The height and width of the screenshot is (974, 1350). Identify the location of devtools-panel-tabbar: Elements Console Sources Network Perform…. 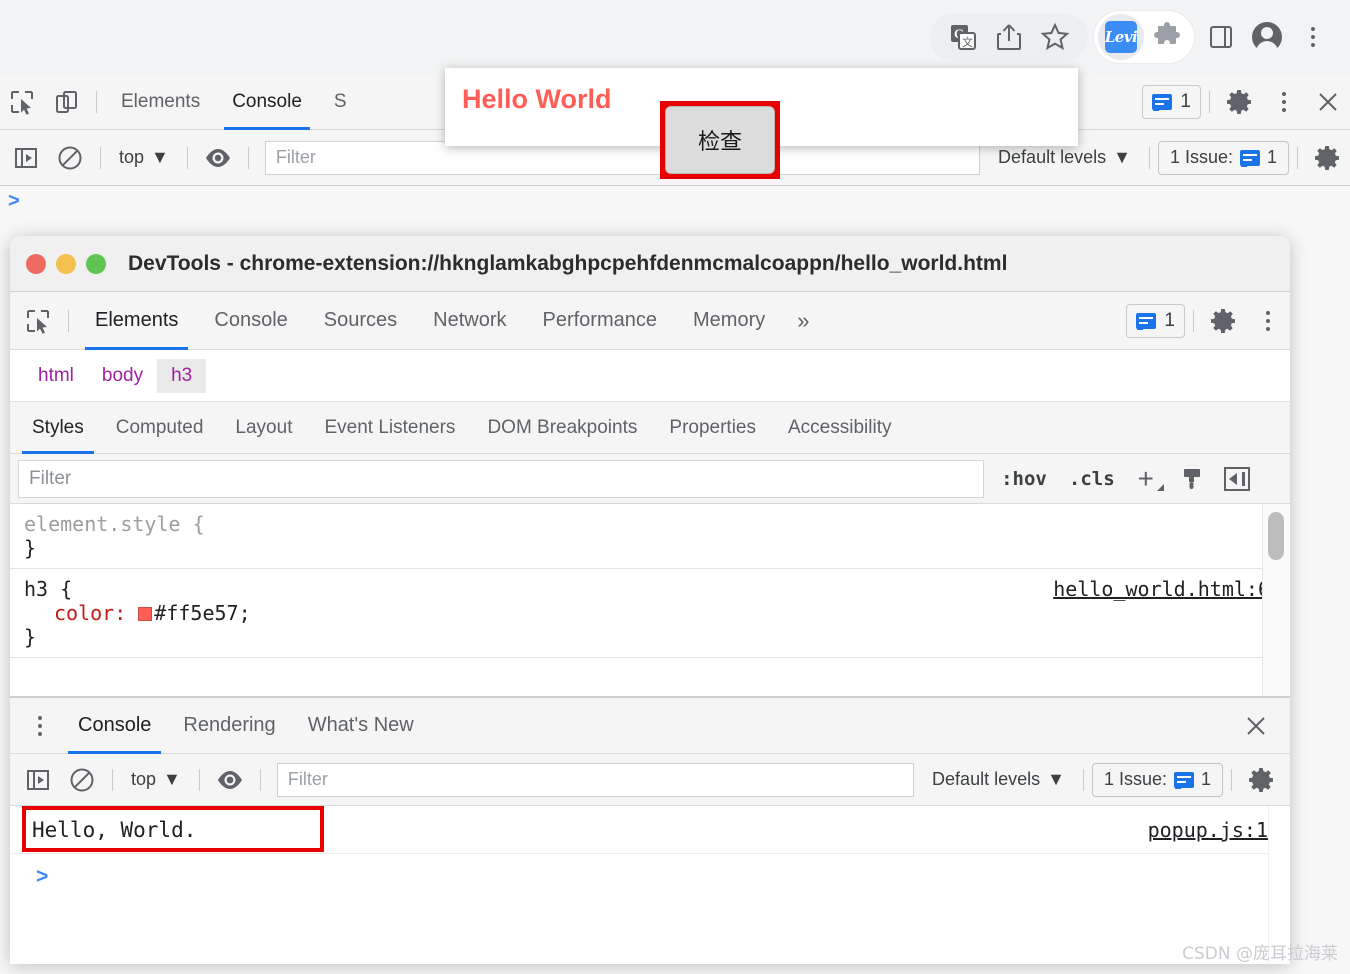
(650, 321).